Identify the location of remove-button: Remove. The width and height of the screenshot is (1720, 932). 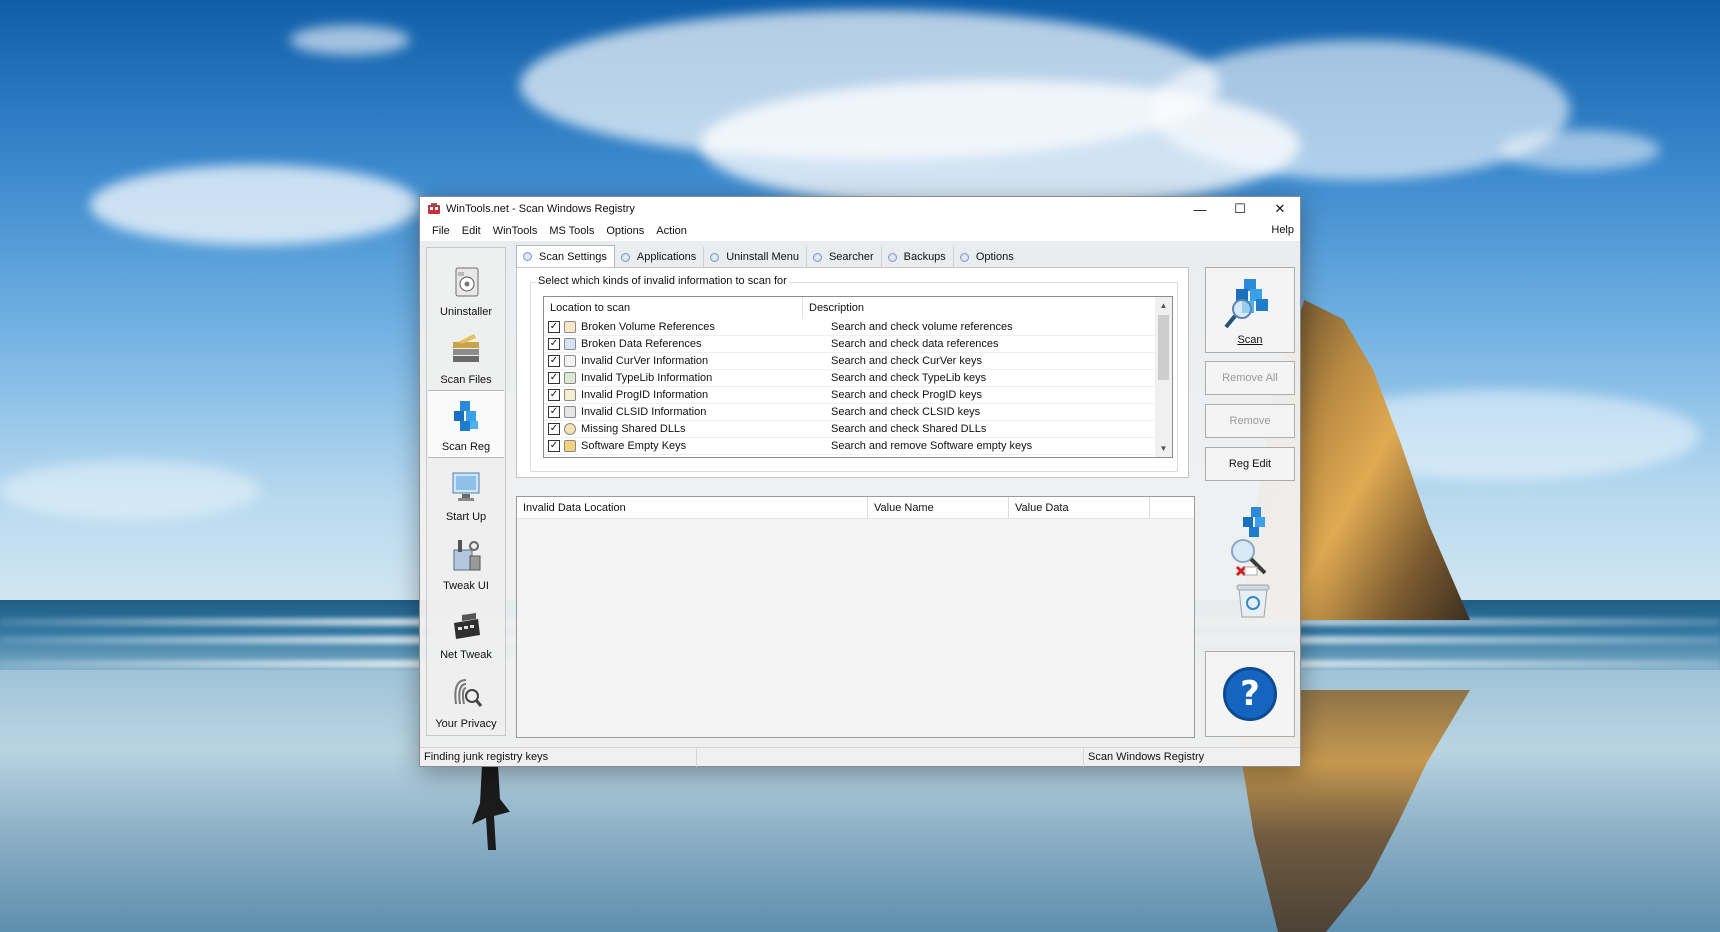
(1250, 421).